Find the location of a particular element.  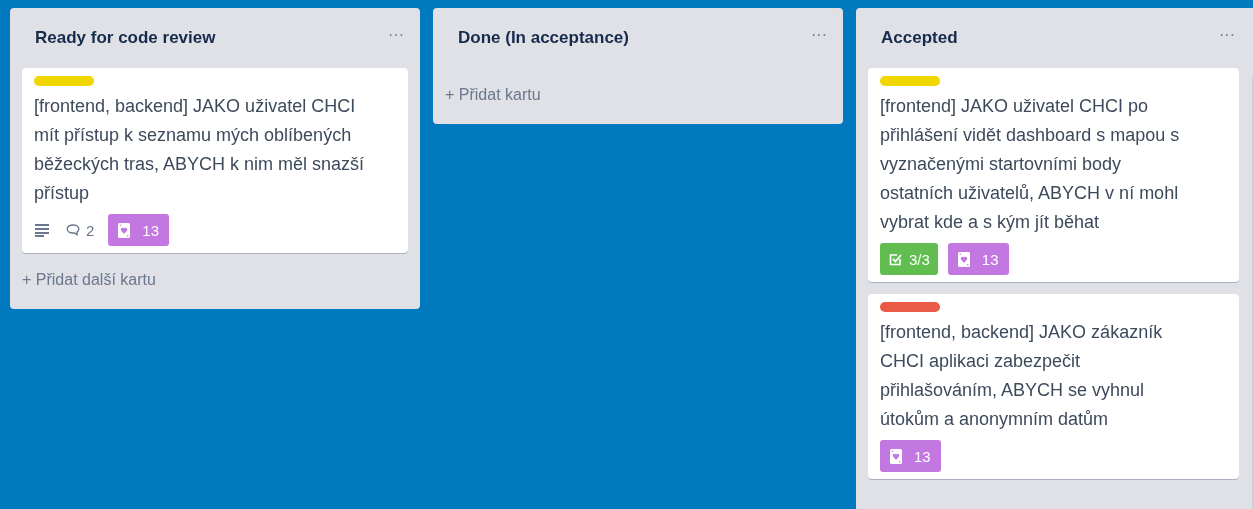

card-title: [frontend, backend] JAKO uživatel CHCI mít přístup k seznamu mých oblíbených běžeckých tras, ABYCH k nim měl snazší přístup is located at coordinates (200, 150).